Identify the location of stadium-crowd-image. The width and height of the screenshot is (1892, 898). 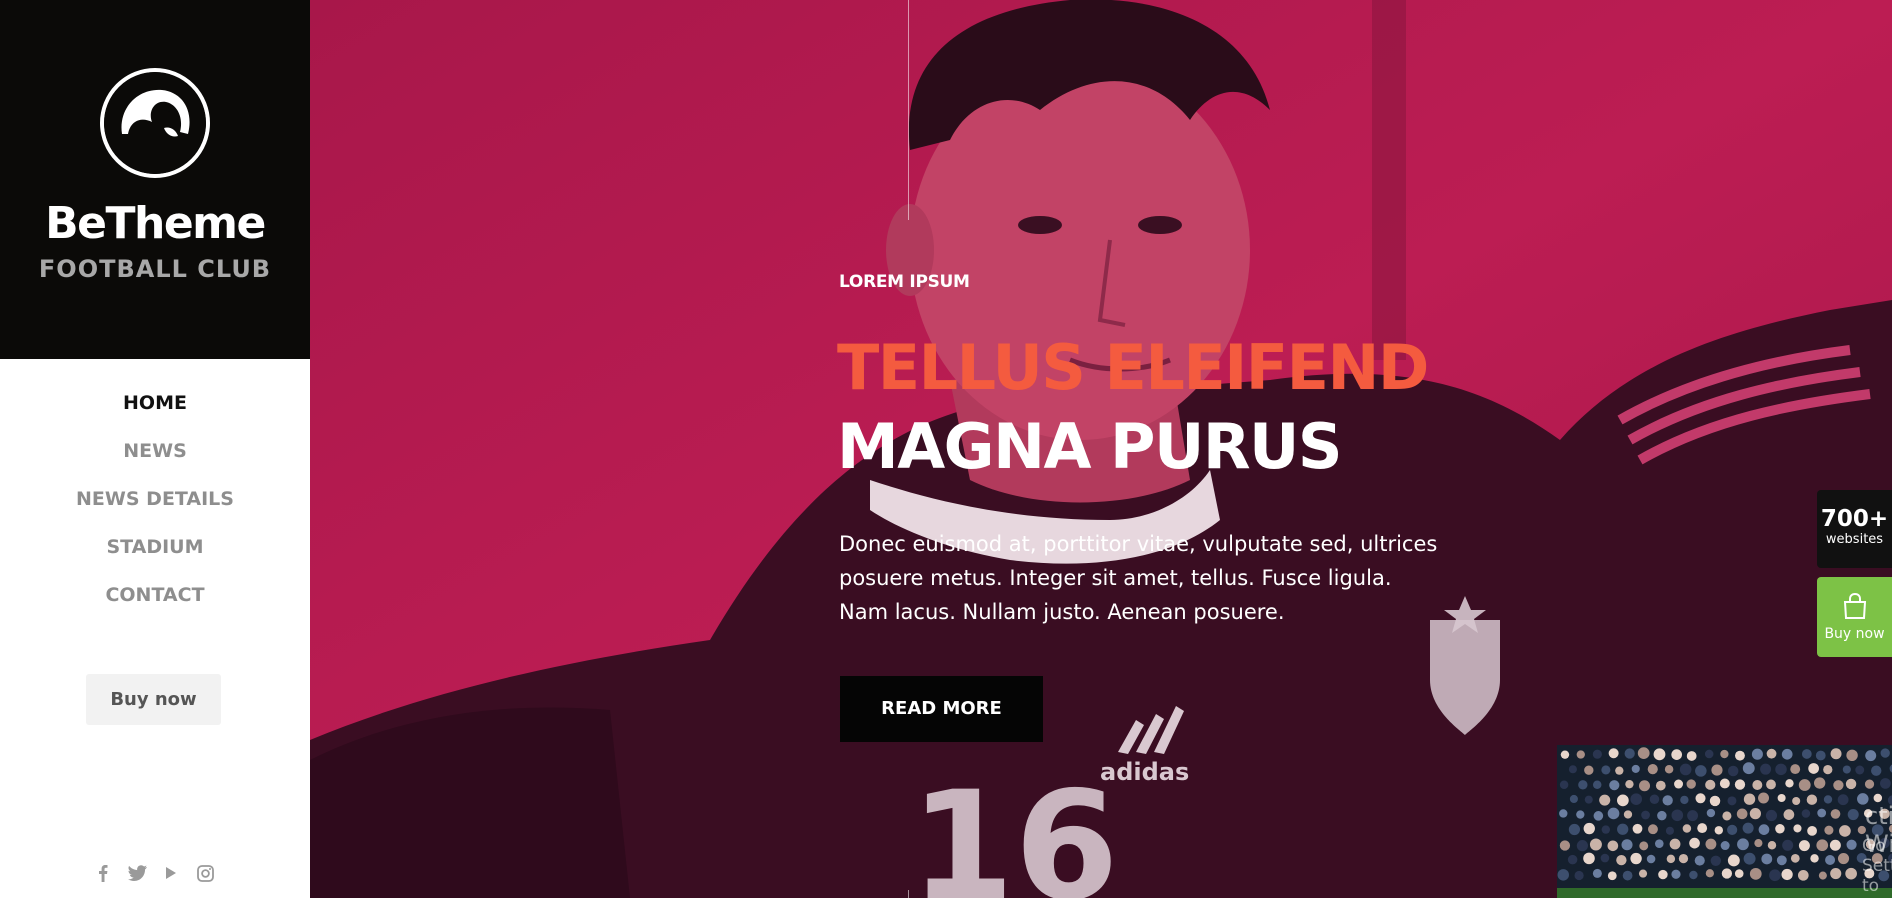
(1724, 821).